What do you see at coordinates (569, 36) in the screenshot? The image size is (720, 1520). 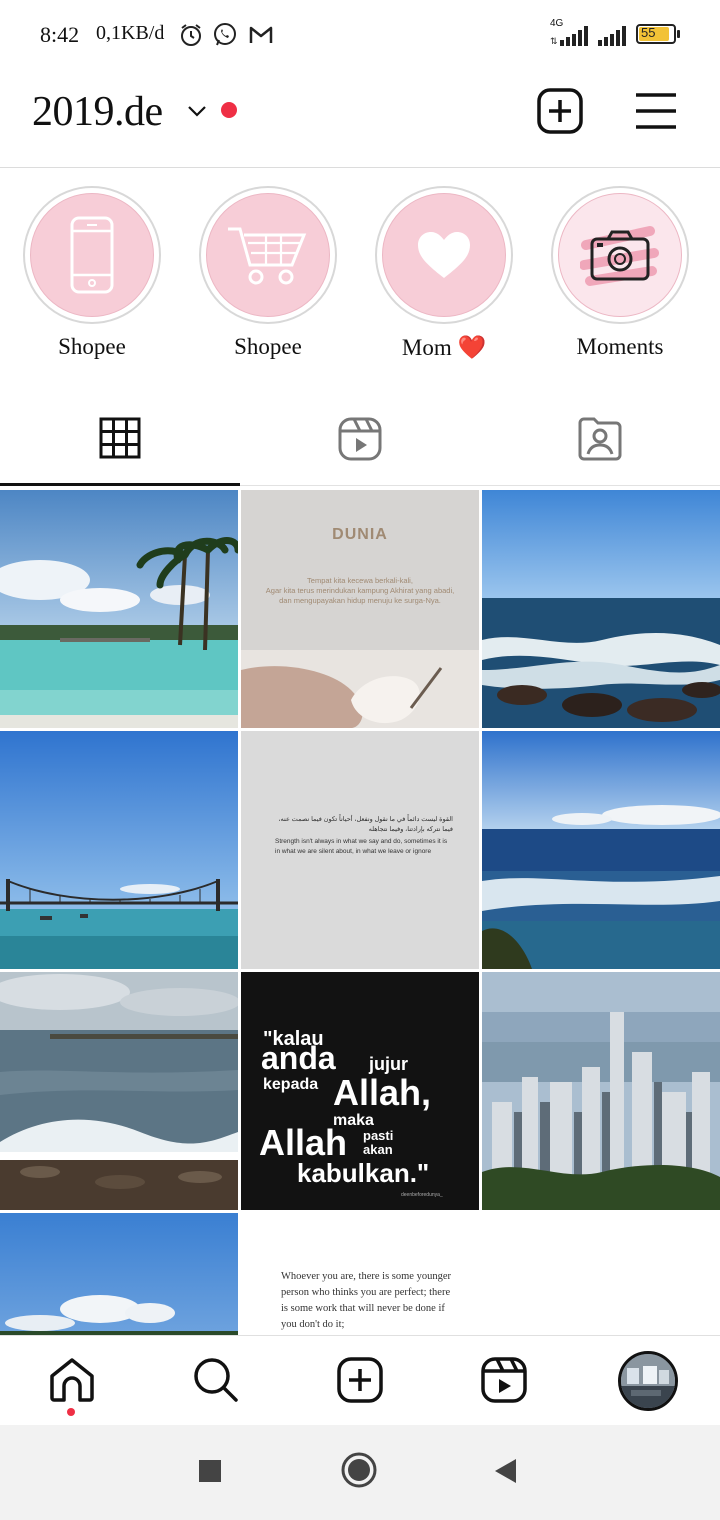 I see `signal-icon-1: ⇅` at bounding box center [569, 36].